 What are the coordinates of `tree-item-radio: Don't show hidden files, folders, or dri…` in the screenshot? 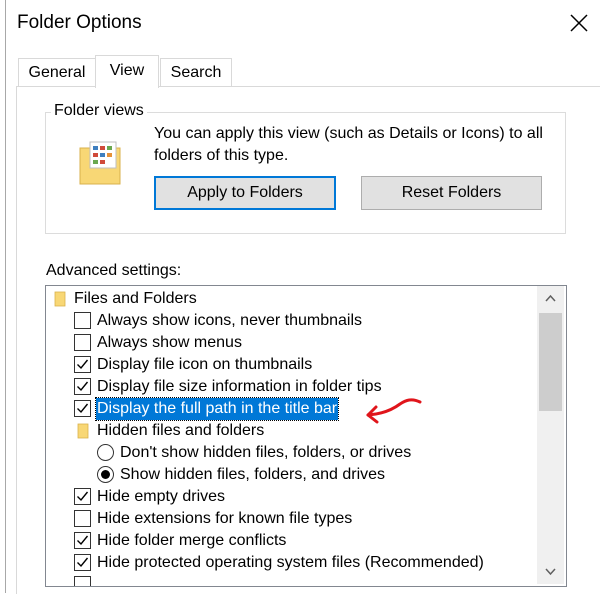 It's located at (291, 453).